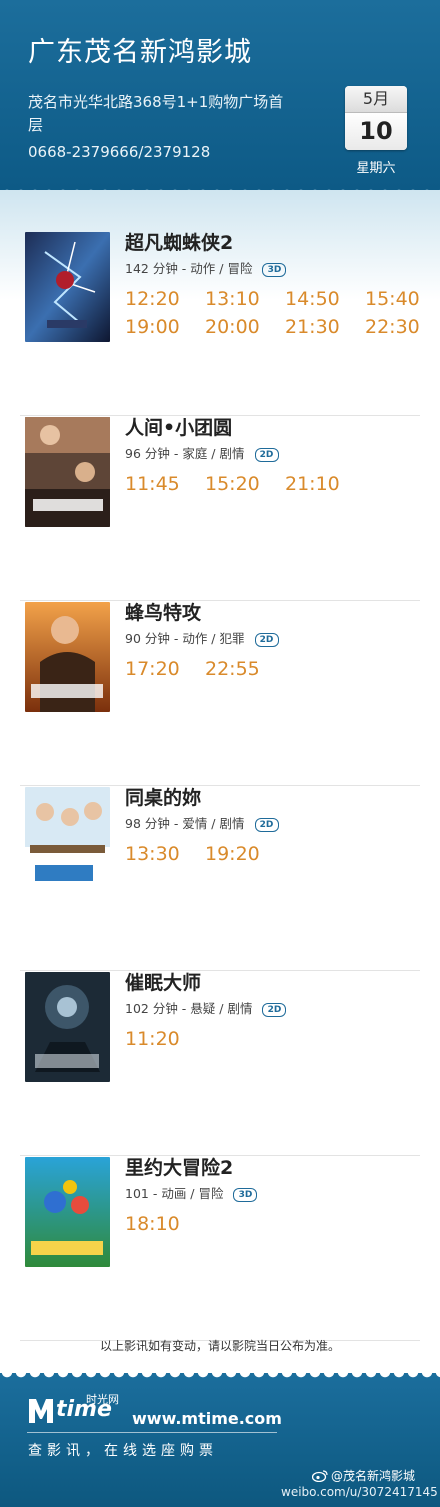 Image resolution: width=440 pixels, height=1507 pixels. Describe the element at coordinates (325, 299) in the screenshot. I see `showtime: 14:50` at that location.